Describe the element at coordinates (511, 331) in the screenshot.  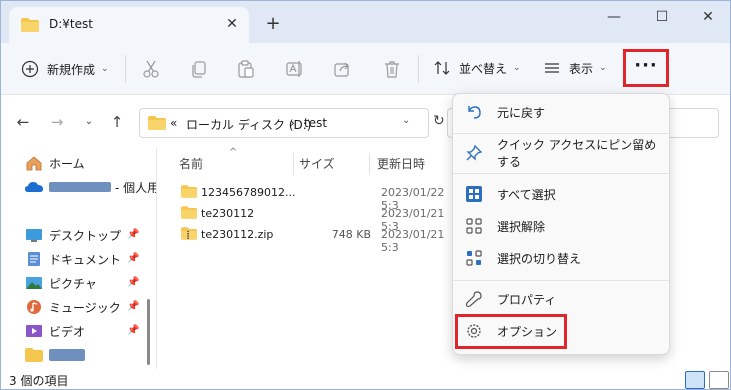
I see `options-highlight-box` at that location.